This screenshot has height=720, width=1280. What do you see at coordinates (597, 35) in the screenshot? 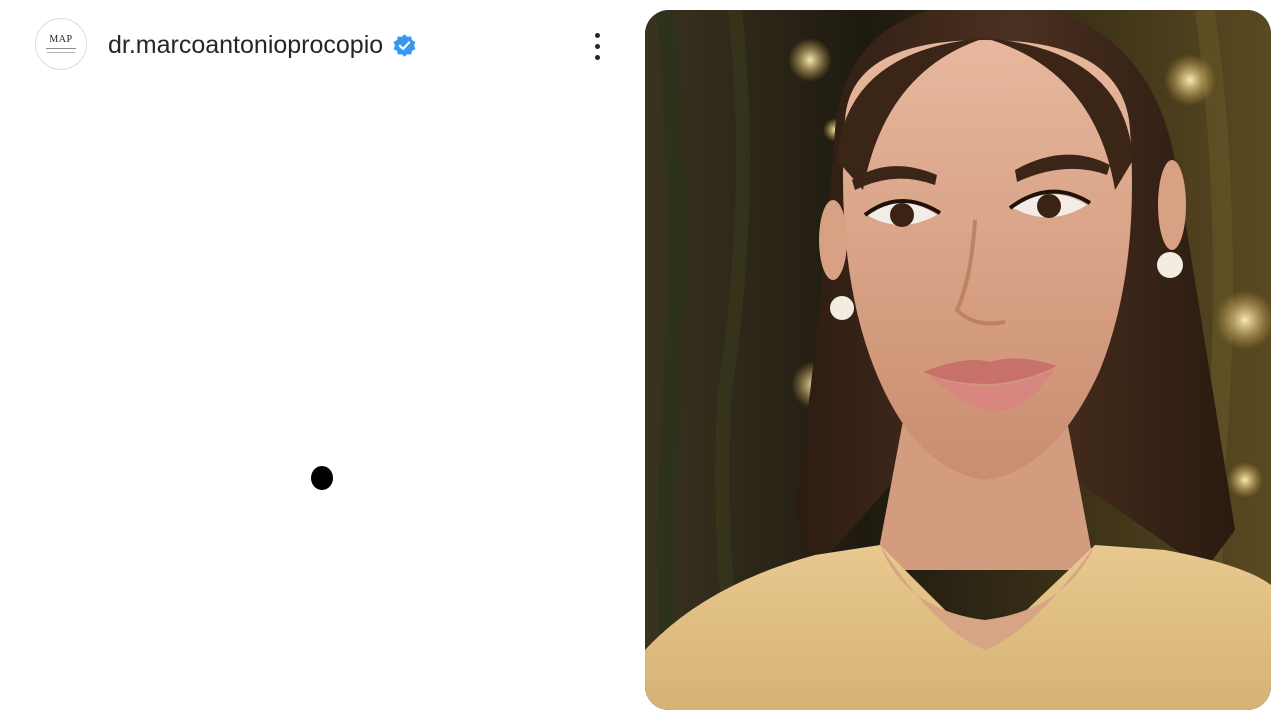
I see `more-vertical-icon-dot-top` at bounding box center [597, 35].